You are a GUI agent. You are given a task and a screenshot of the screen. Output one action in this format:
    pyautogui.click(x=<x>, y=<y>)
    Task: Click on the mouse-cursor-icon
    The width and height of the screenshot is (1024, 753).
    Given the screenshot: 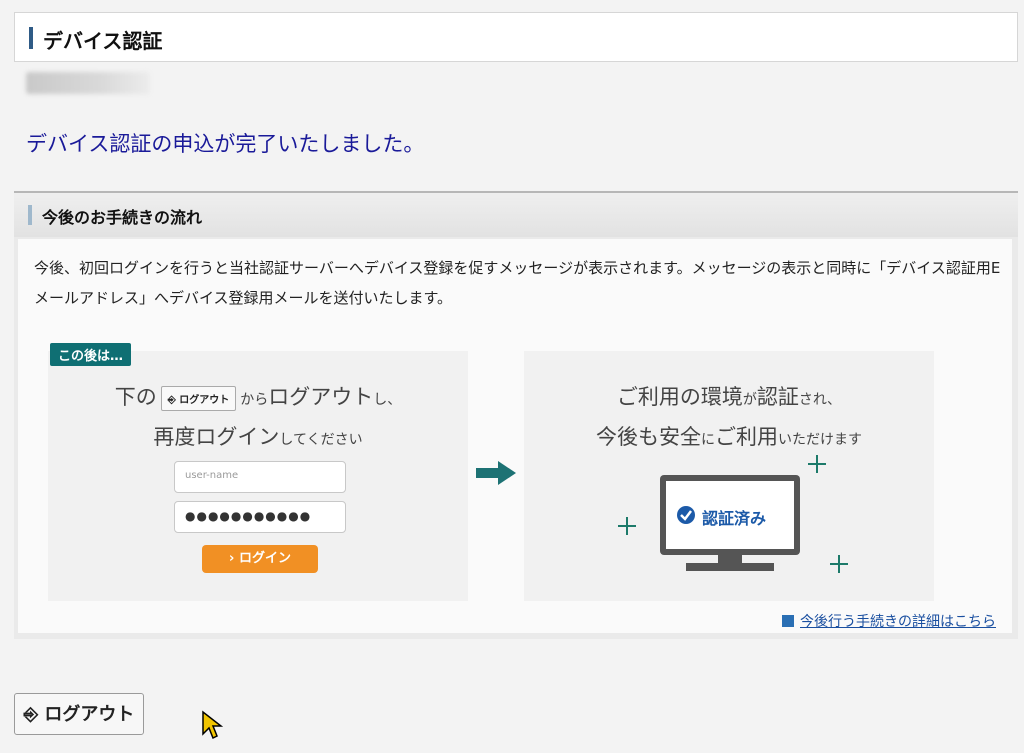 What is the action you would take?
    pyautogui.click(x=212, y=725)
    